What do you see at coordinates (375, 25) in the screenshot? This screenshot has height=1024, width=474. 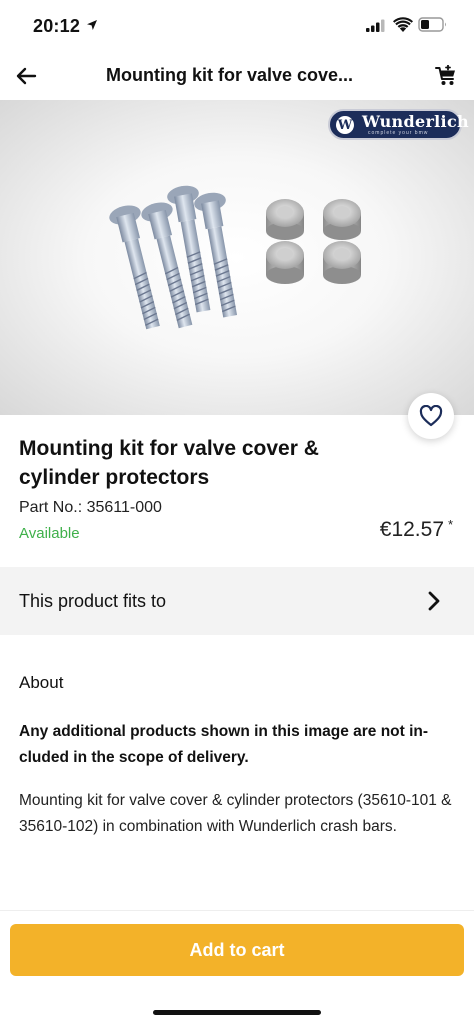 I see `cellular-signal-icon` at bounding box center [375, 25].